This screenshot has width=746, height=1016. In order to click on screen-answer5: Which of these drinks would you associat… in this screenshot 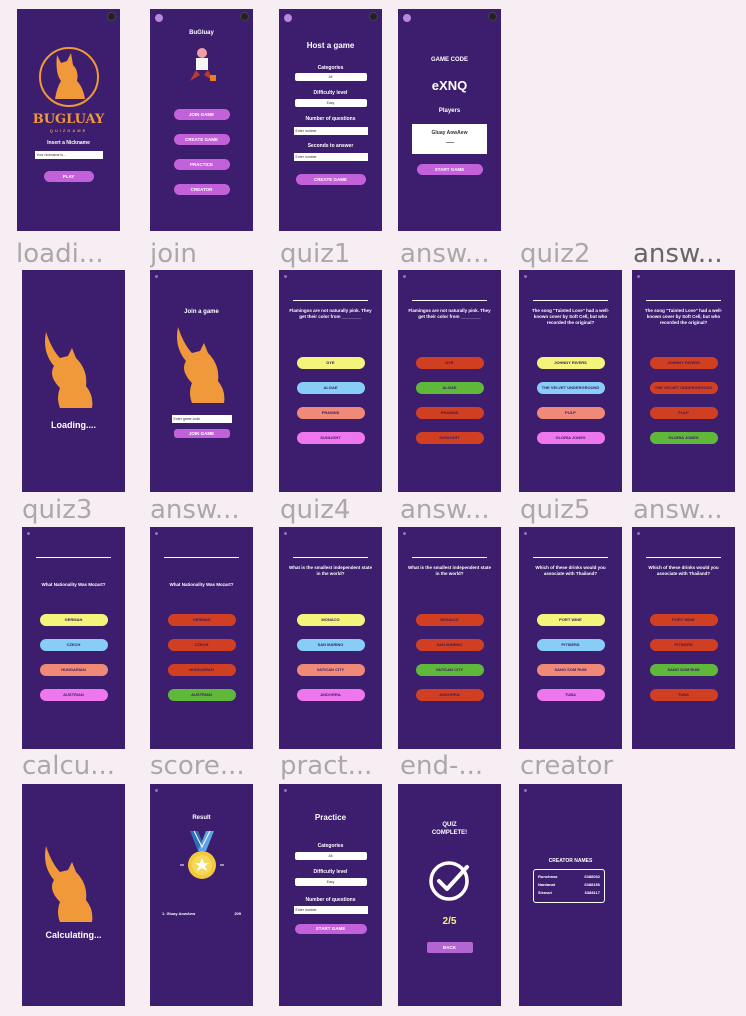, I will do `click(683, 638)`.